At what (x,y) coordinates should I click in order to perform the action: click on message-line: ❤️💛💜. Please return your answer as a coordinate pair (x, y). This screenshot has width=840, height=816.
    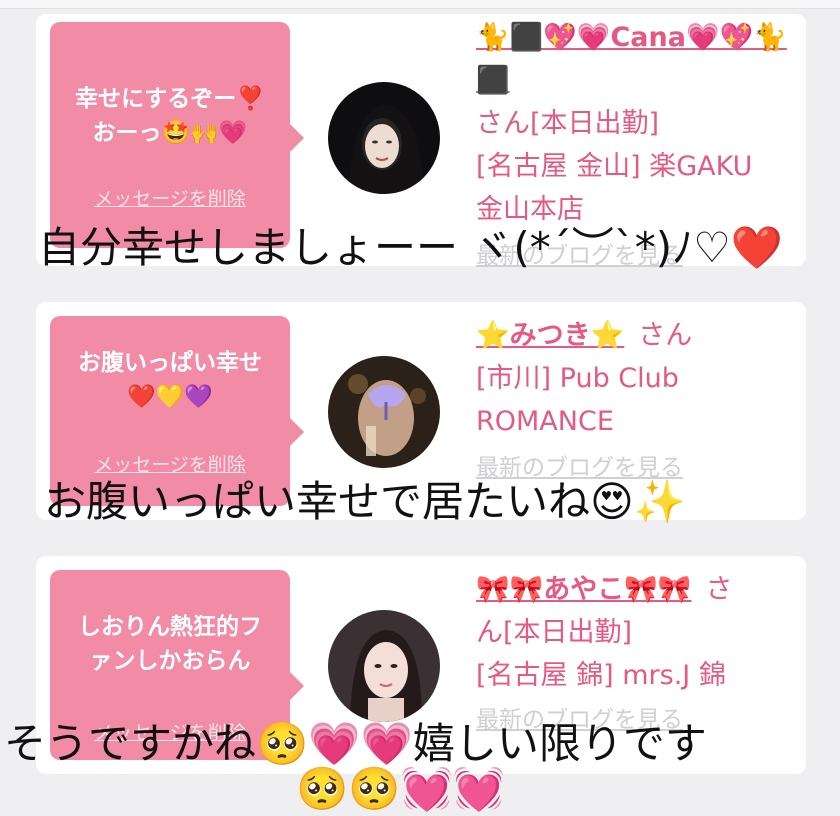
    Looking at the image, I should click on (170, 397).